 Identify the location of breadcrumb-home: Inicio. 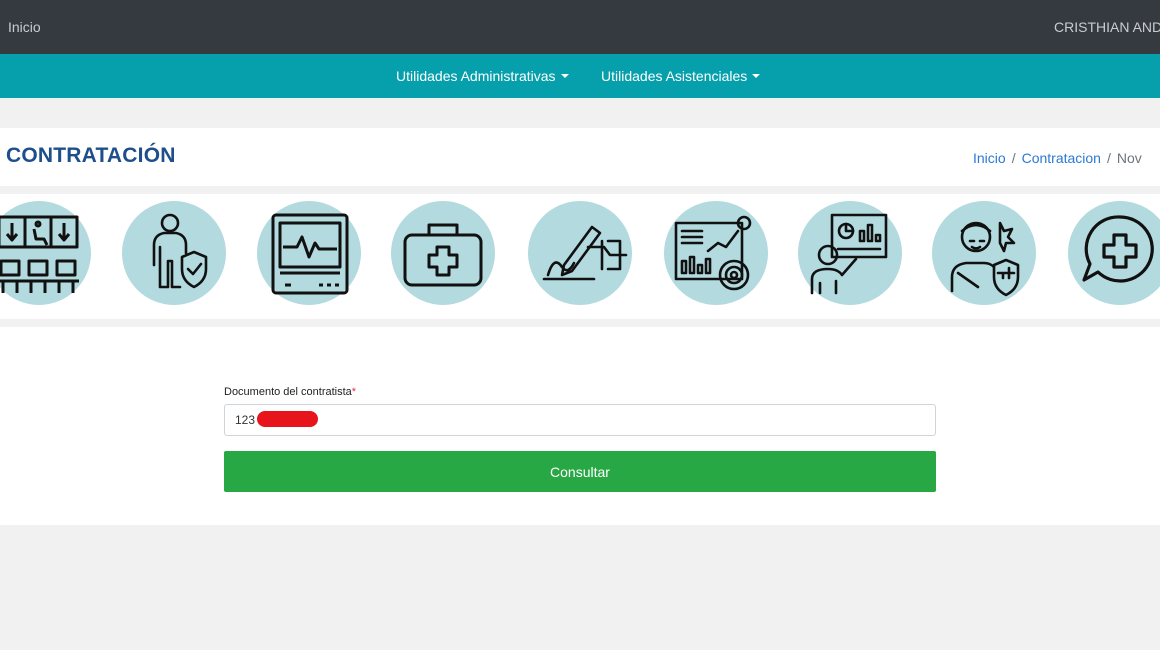
(989, 158).